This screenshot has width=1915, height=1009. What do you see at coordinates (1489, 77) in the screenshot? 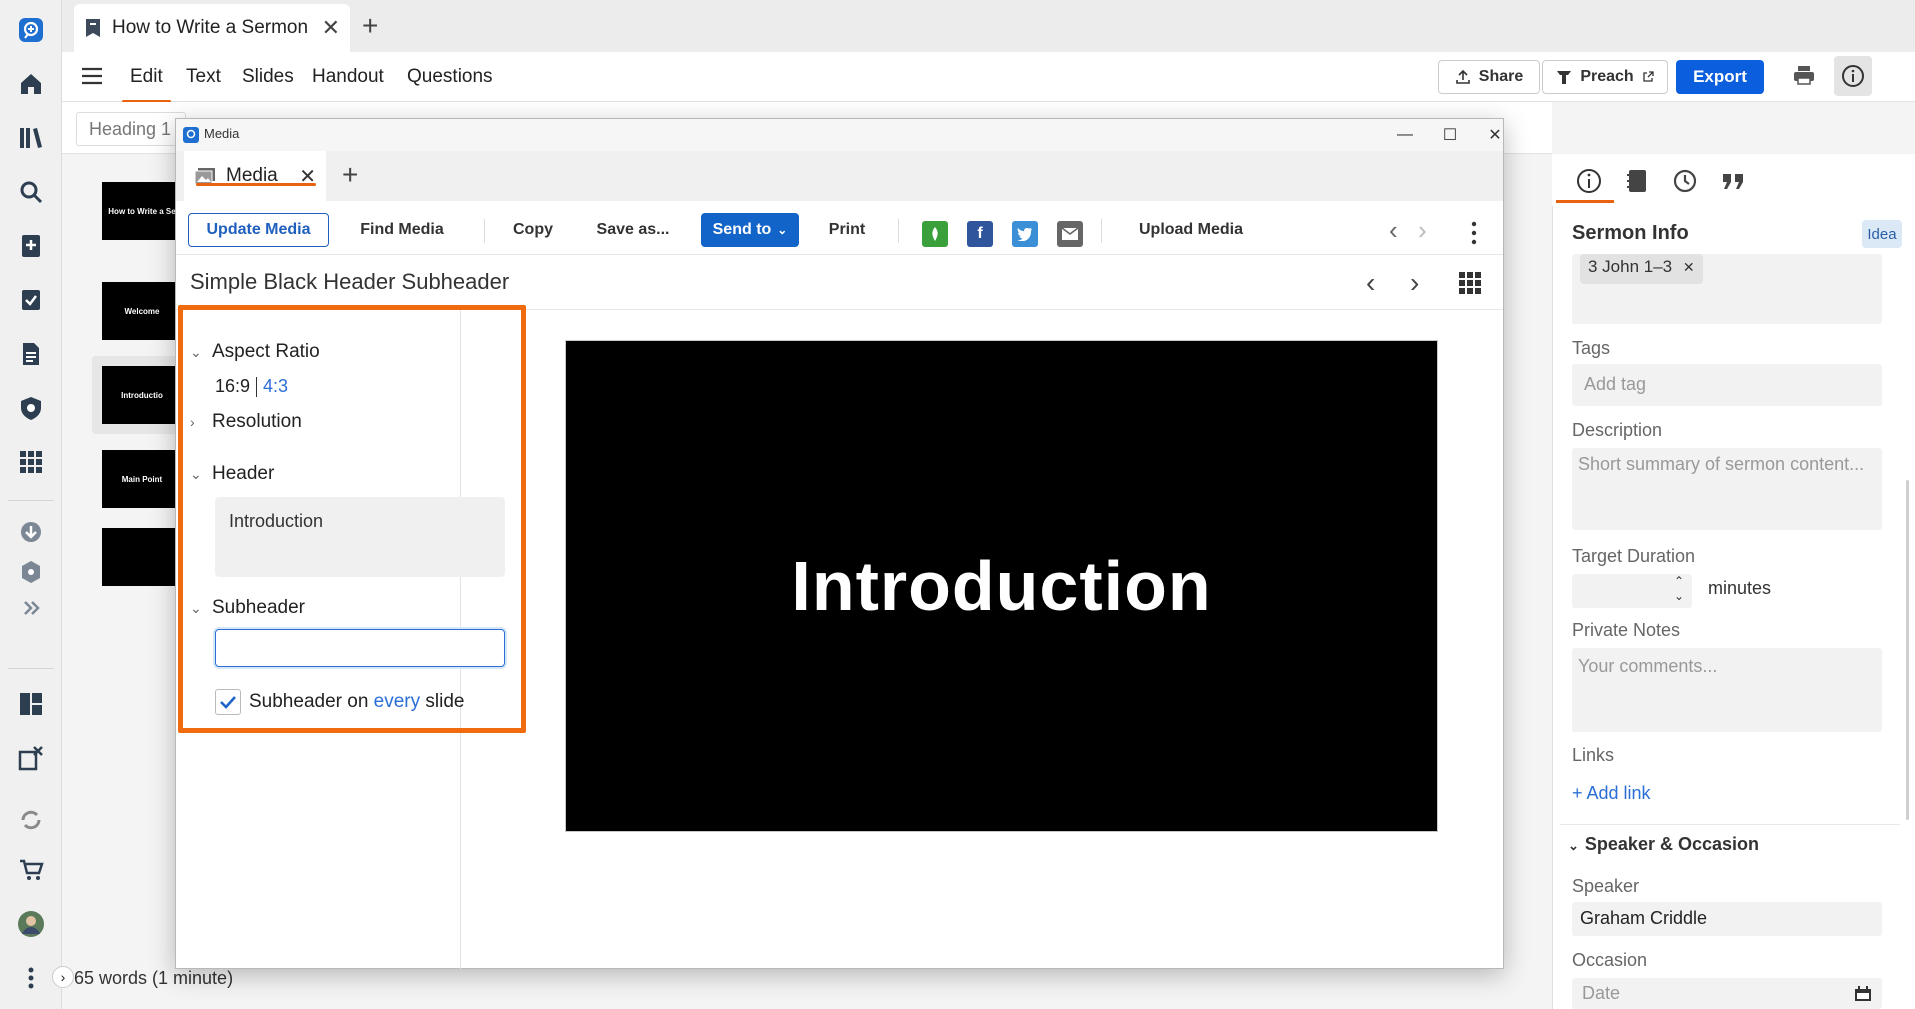
I see `share-button: Share` at bounding box center [1489, 77].